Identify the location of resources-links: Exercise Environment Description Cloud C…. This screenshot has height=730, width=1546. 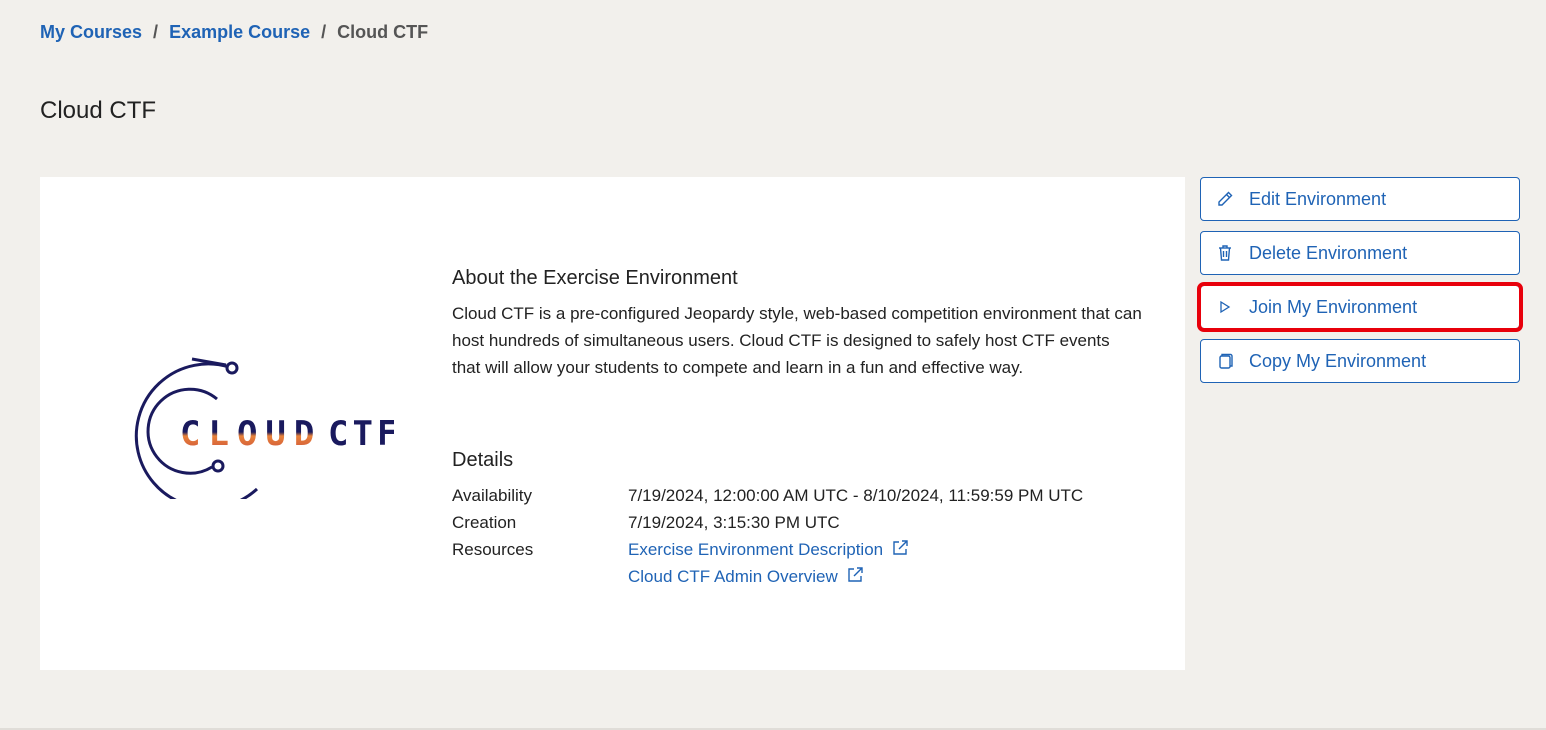
(768, 563).